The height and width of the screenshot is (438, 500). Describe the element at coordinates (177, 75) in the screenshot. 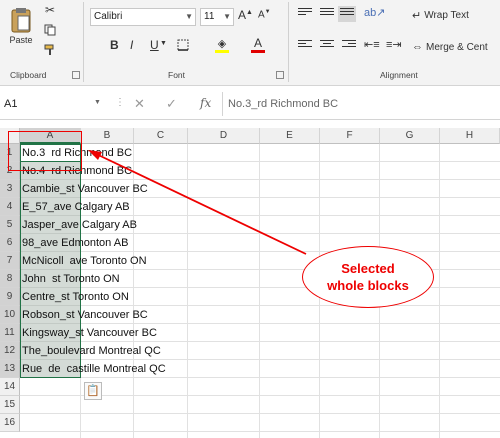

I see `font-group-label: Font` at that location.